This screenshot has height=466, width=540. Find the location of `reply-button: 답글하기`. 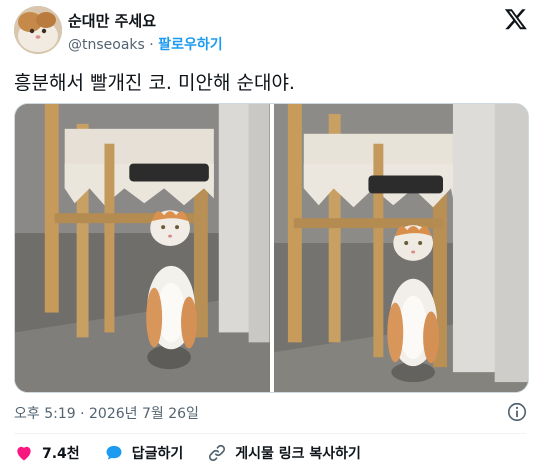

reply-button: 답글하기 is located at coordinates (144, 453).